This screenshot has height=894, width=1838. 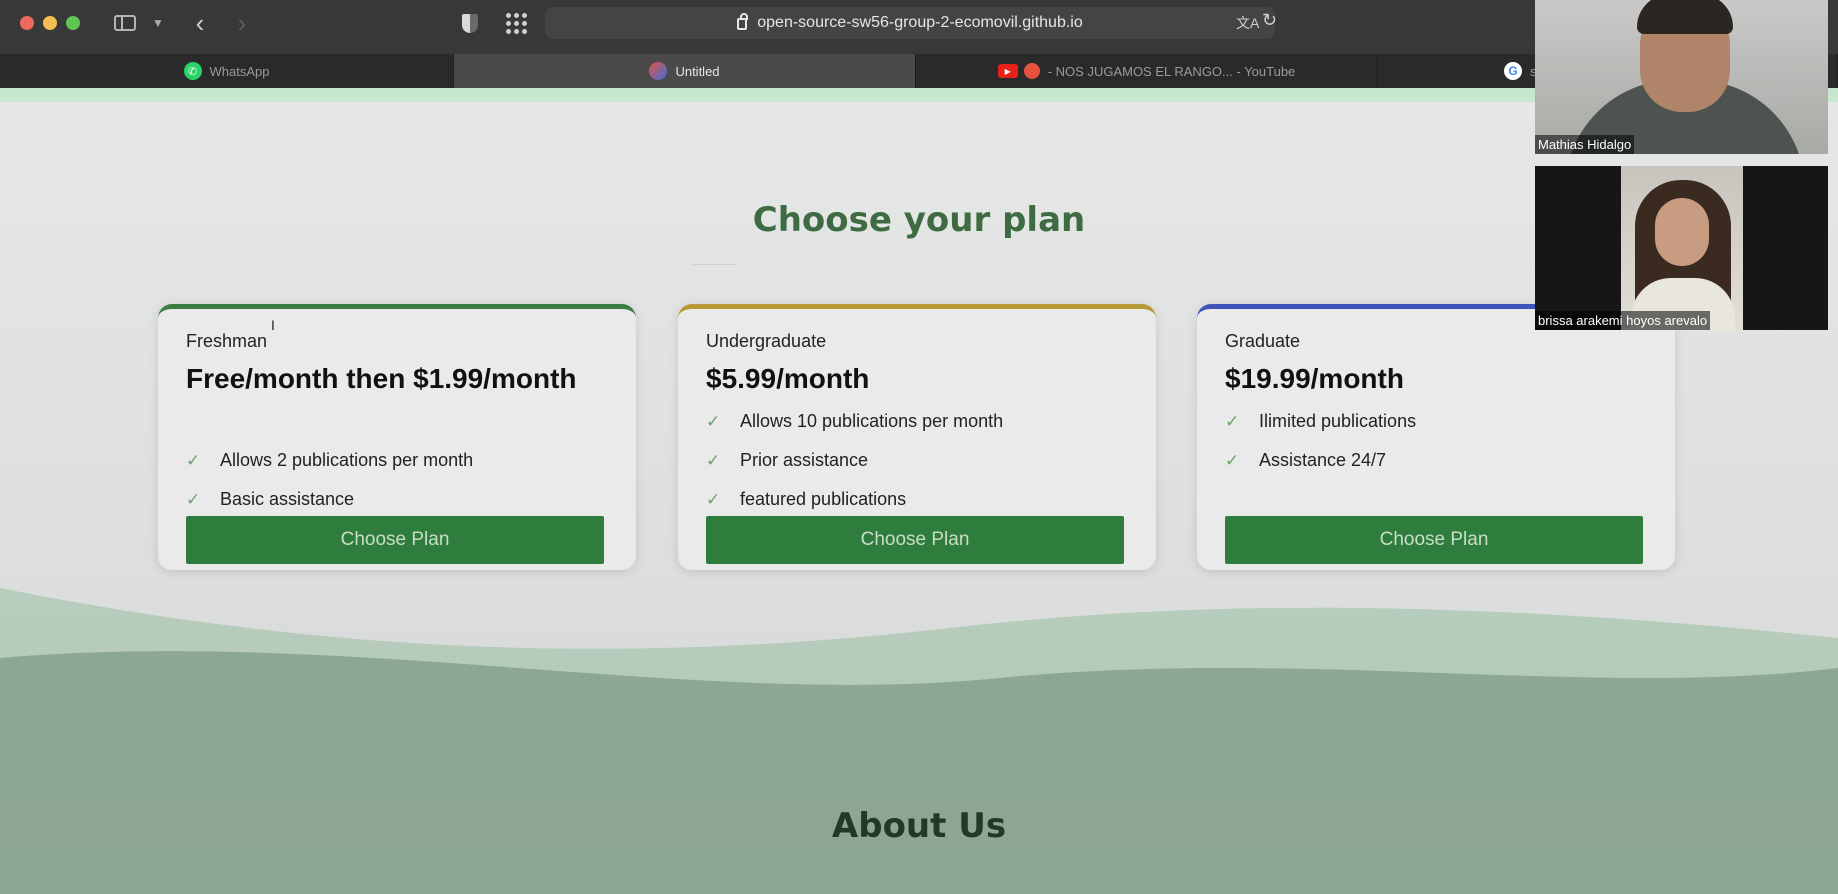 What do you see at coordinates (1031, 71) in the screenshot?
I see `recording-icon` at bounding box center [1031, 71].